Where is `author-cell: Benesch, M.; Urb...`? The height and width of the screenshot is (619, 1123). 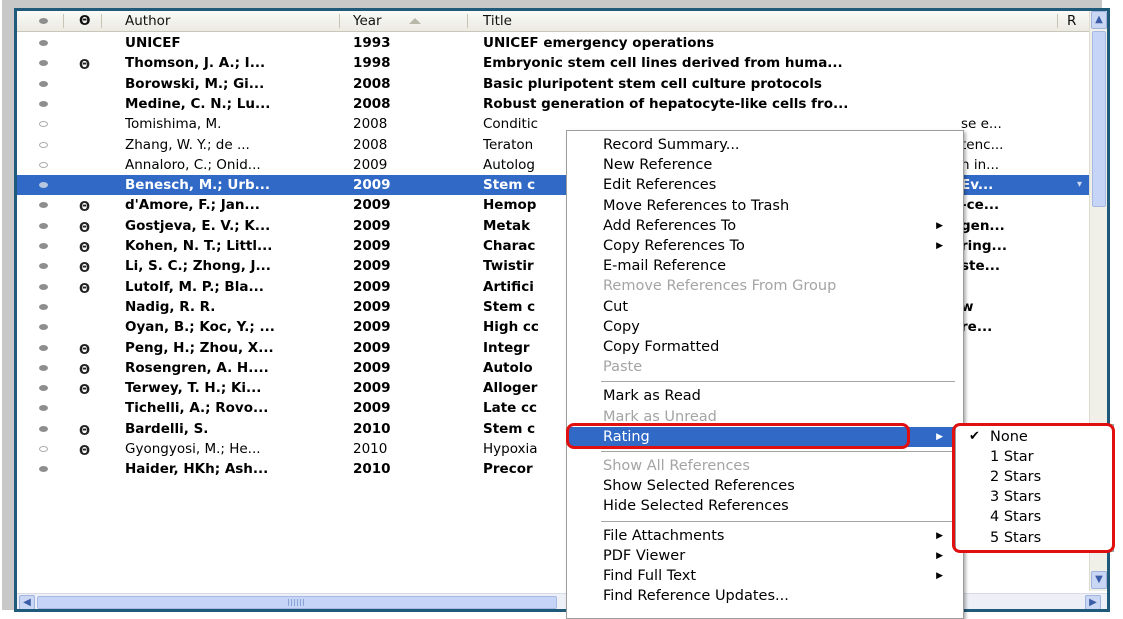 author-cell: Benesch, M.; Urb... is located at coordinates (198, 185).